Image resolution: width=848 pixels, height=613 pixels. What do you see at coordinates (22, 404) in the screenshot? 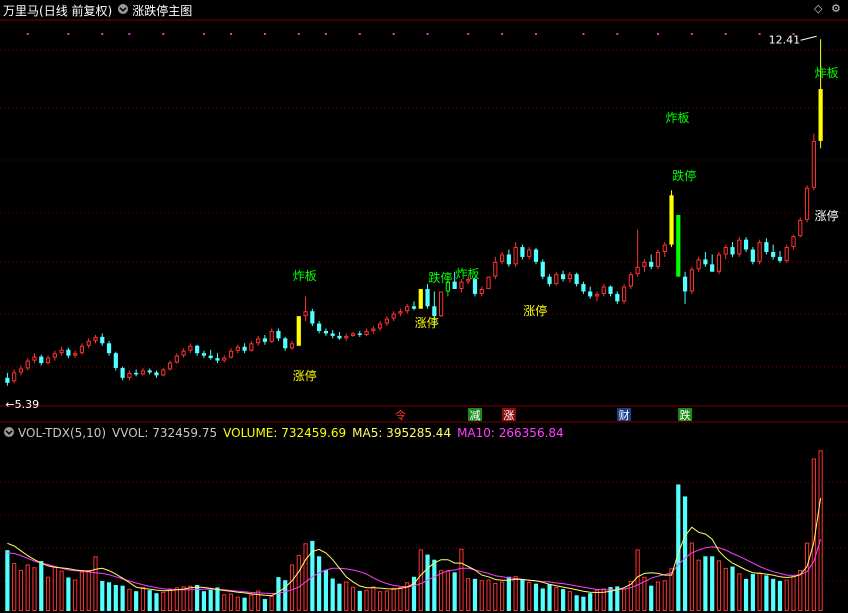
I see `low-price-label: ←5.39` at bounding box center [22, 404].